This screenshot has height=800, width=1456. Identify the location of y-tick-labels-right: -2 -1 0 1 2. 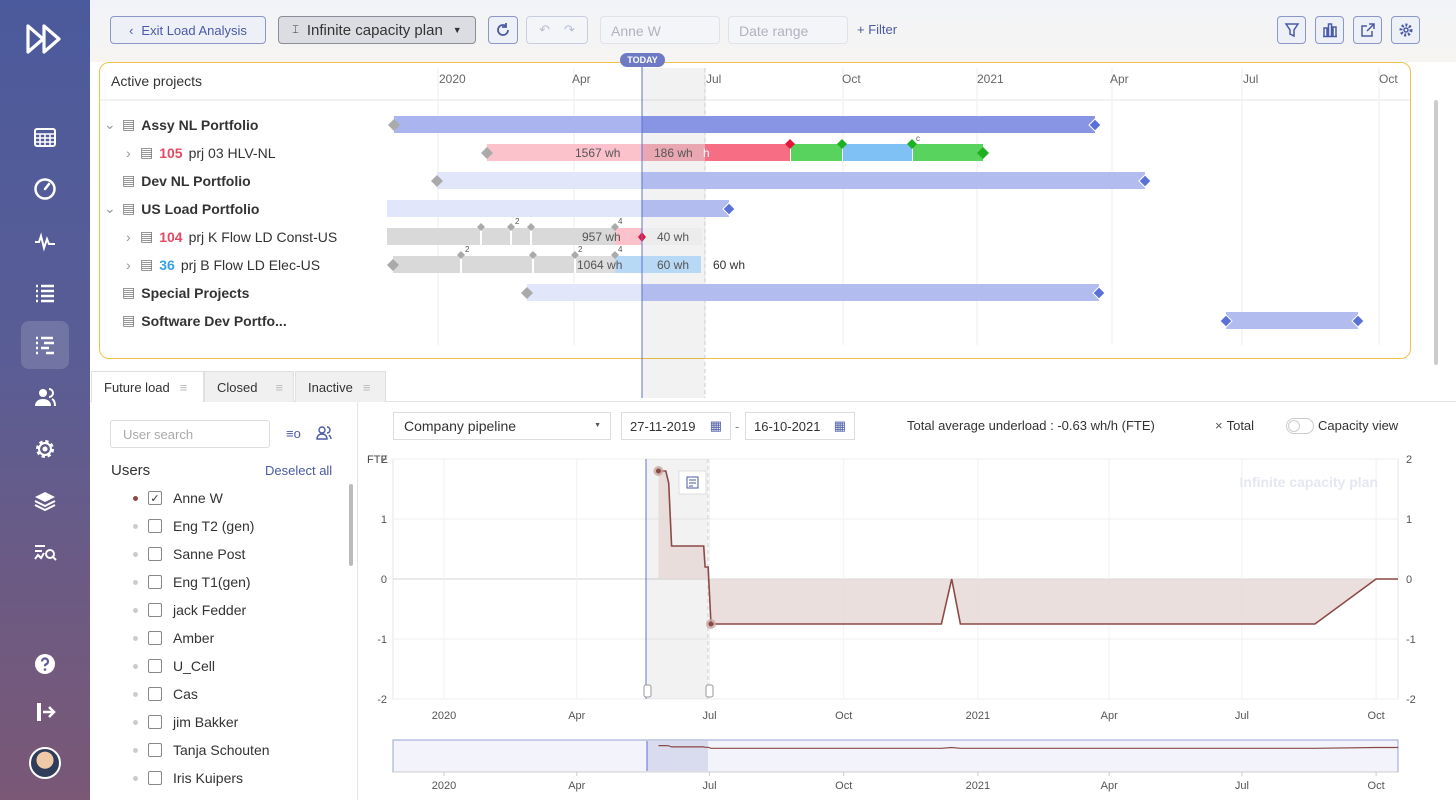
(1411, 580).